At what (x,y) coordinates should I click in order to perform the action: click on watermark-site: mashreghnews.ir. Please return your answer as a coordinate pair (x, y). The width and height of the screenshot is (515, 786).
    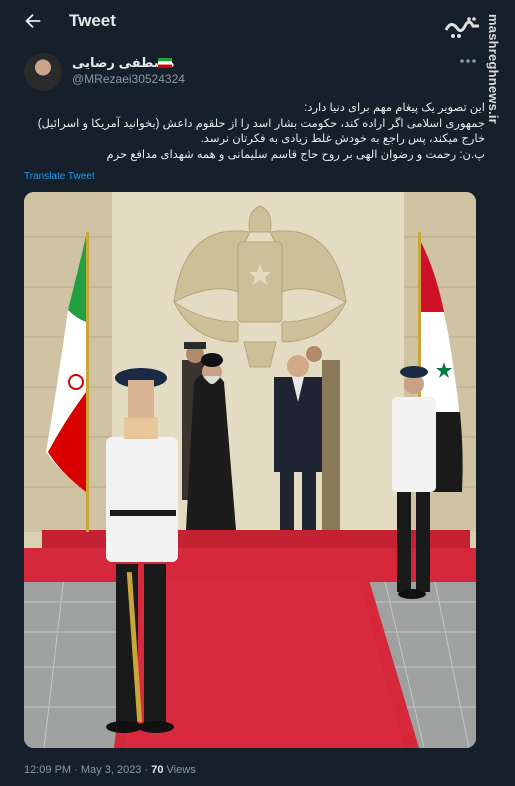
    Looking at the image, I should click on (493, 69).